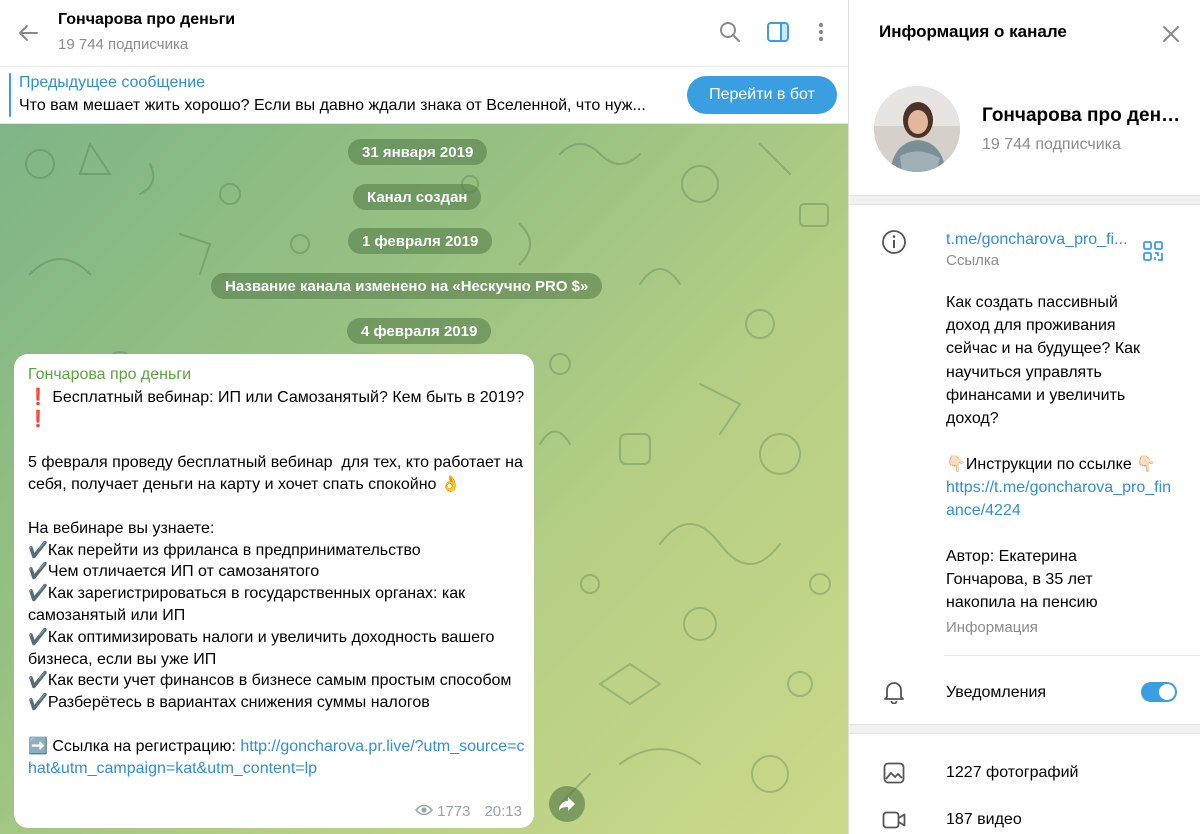 This screenshot has width=1200, height=834. Describe the element at coordinates (984, 819) in the screenshot. I see `videos-count: 187 видео` at that location.